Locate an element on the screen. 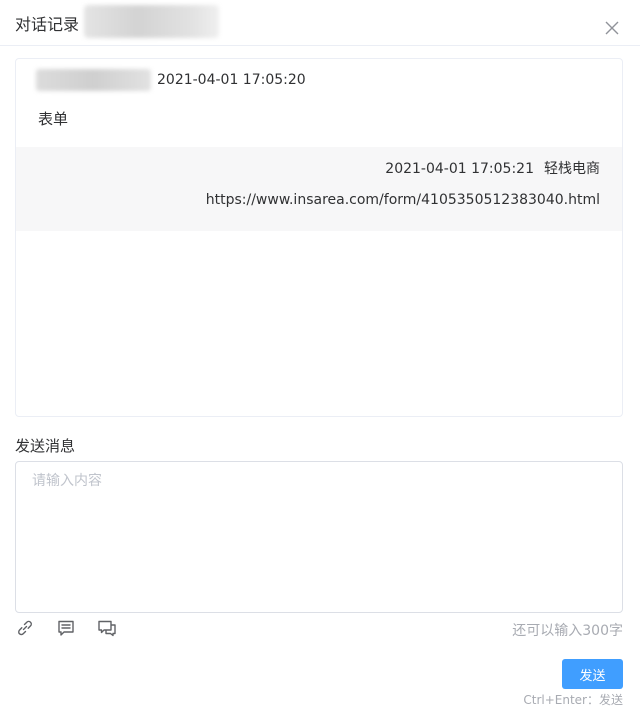  dialog-header: 对话记录 is located at coordinates (320, 23).